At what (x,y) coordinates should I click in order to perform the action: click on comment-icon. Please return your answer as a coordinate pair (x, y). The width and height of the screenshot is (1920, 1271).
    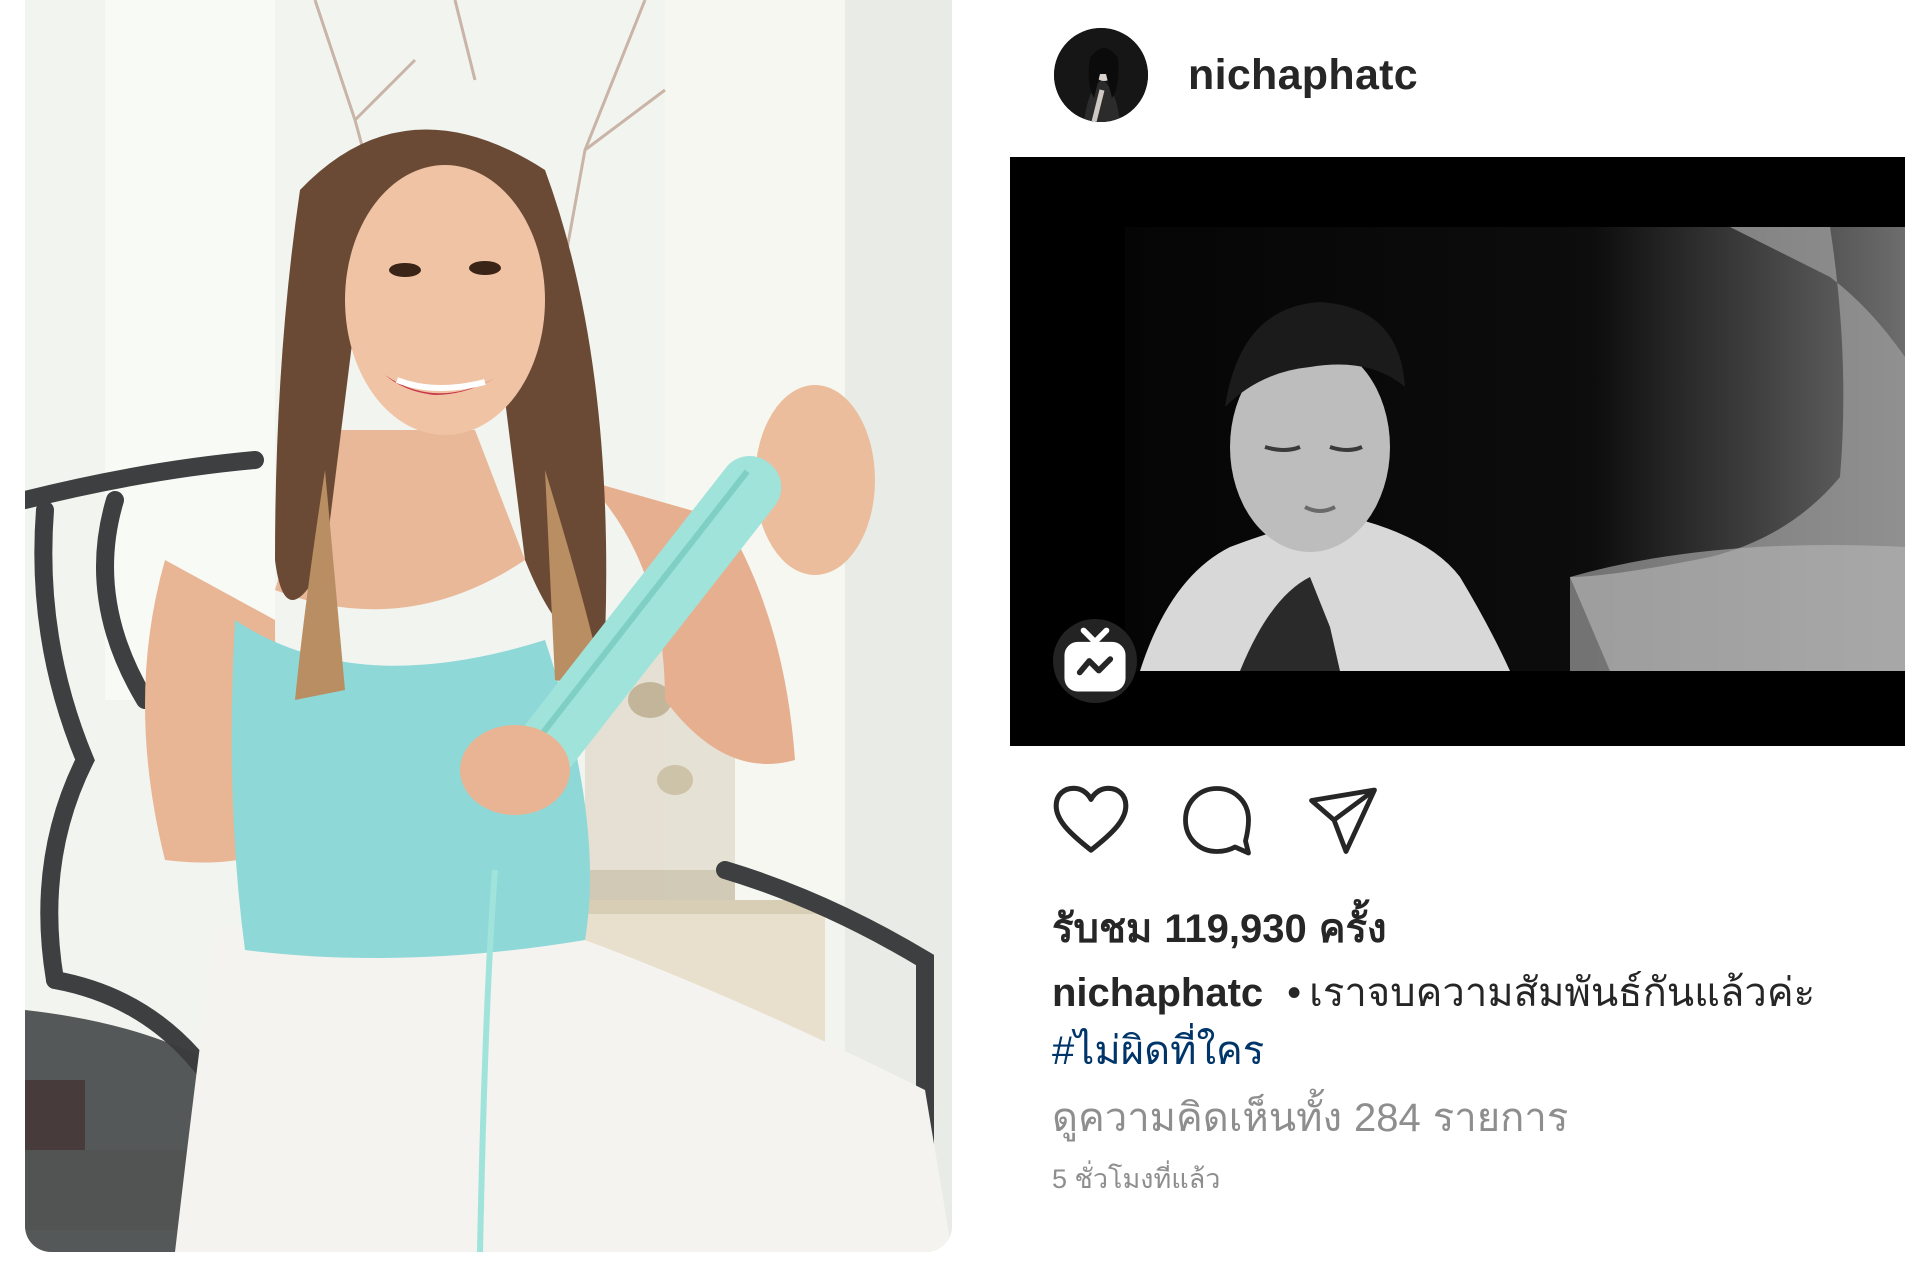
    Looking at the image, I should click on (1217, 821).